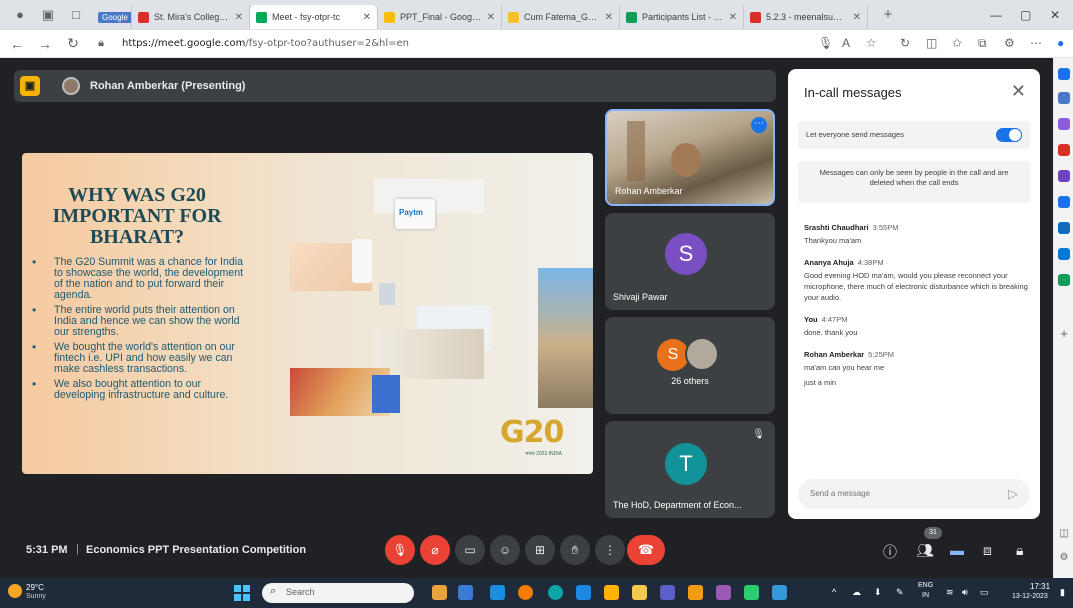  I want to click on workspaces-icon: ▣, so click(48, 15).